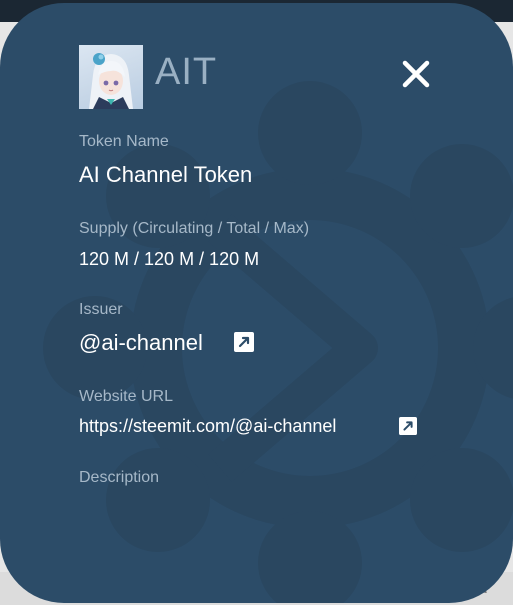 This screenshot has height=605, width=513. I want to click on website-external-link-button, so click(408, 426).